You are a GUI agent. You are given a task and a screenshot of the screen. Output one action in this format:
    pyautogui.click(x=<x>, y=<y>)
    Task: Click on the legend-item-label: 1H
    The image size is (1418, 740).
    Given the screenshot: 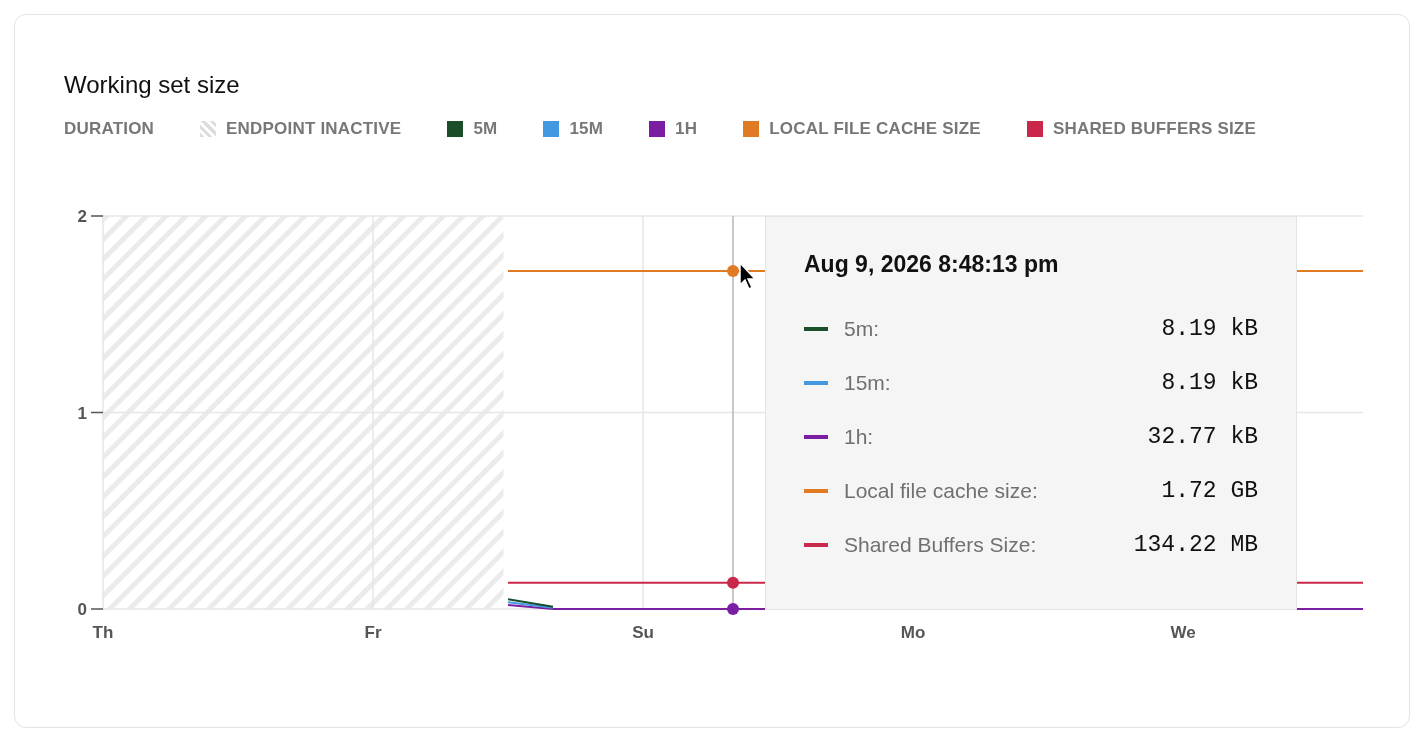 What is the action you would take?
    pyautogui.click(x=686, y=129)
    